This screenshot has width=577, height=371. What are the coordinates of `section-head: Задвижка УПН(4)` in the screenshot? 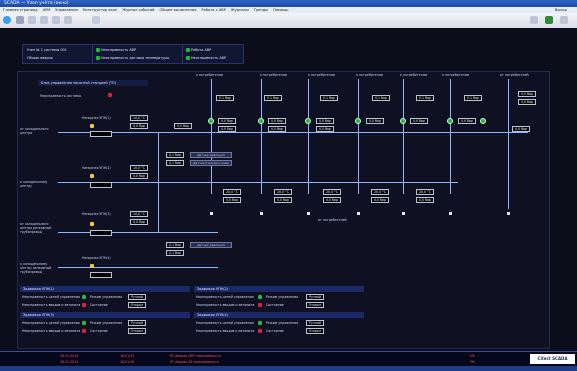 It's located at (279, 315).